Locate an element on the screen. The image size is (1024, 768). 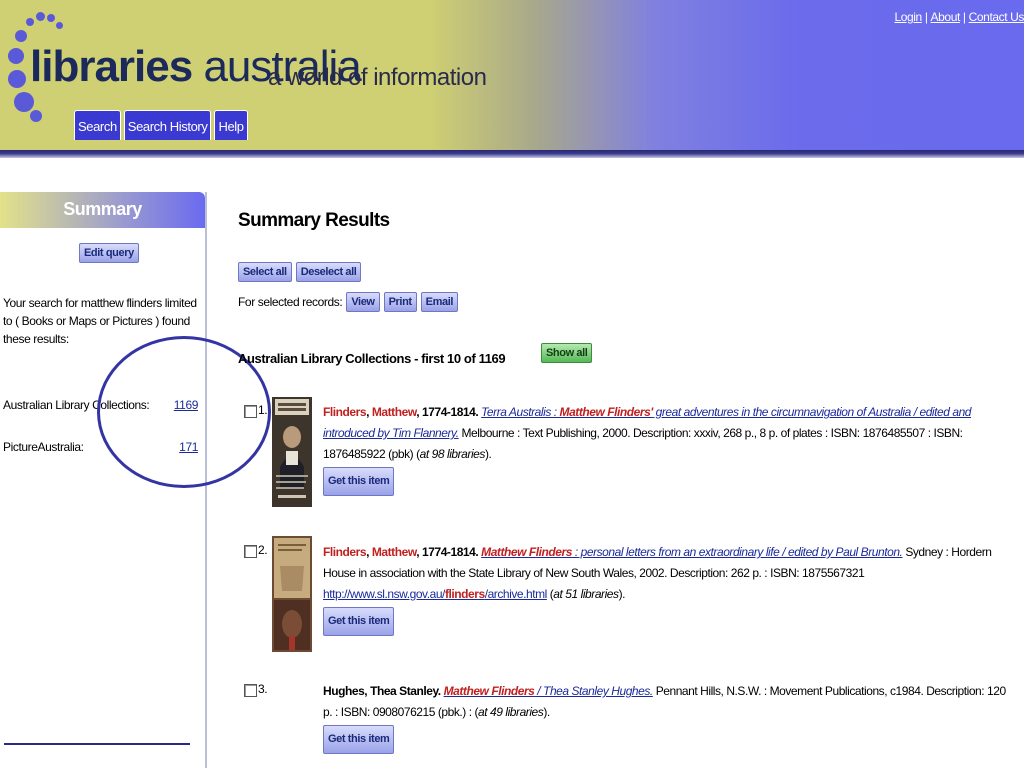
tab-help: Help is located at coordinates (231, 125).